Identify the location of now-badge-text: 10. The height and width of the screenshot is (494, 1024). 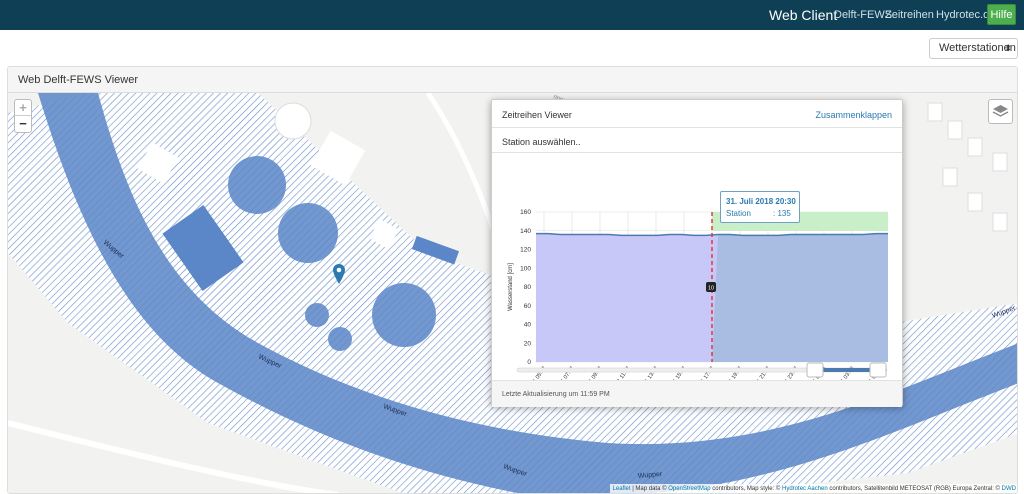
(711, 289).